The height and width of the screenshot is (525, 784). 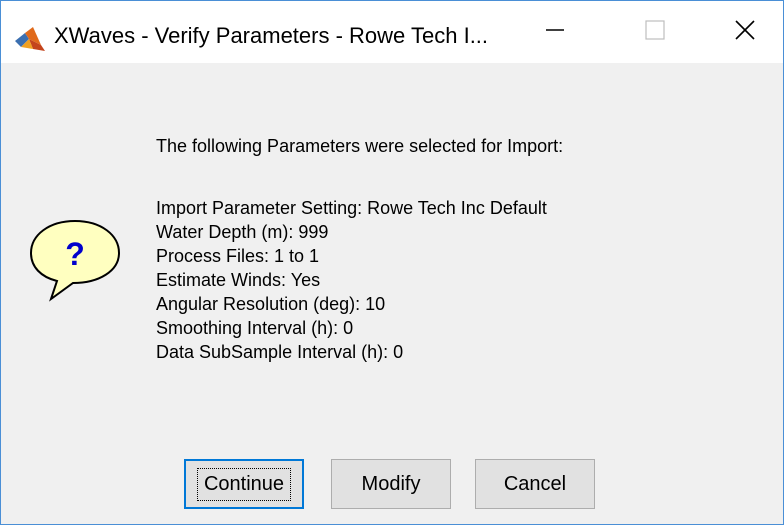 I want to click on continue-button: Continue, so click(x=244, y=484).